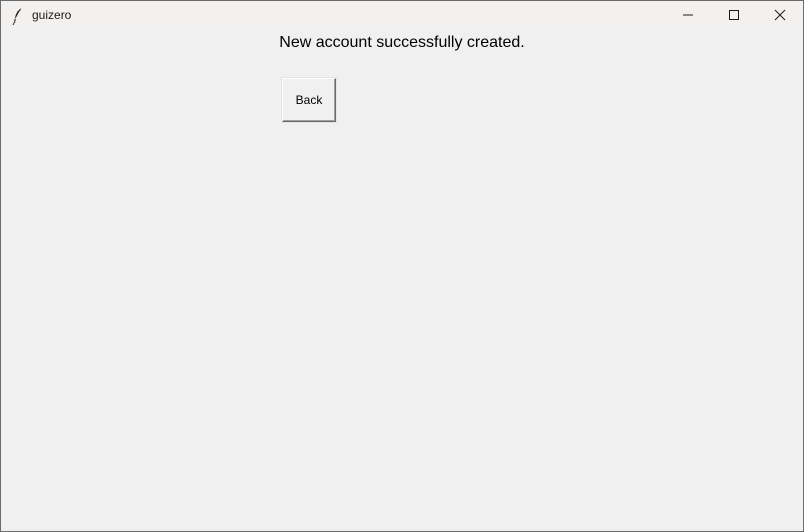  What do you see at coordinates (309, 100) in the screenshot?
I see `back-button: Back` at bounding box center [309, 100].